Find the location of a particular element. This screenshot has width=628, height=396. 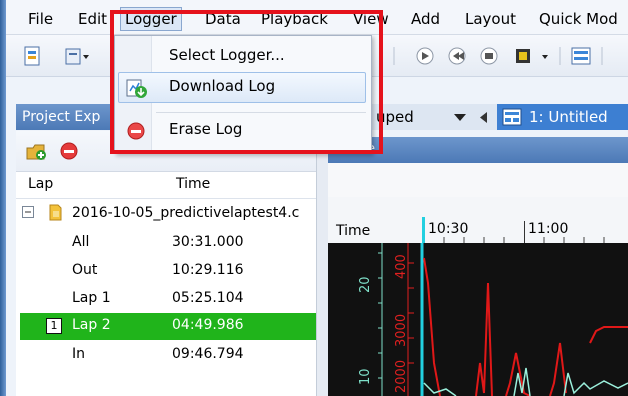

lap-badge: 1 is located at coordinates (54, 326).